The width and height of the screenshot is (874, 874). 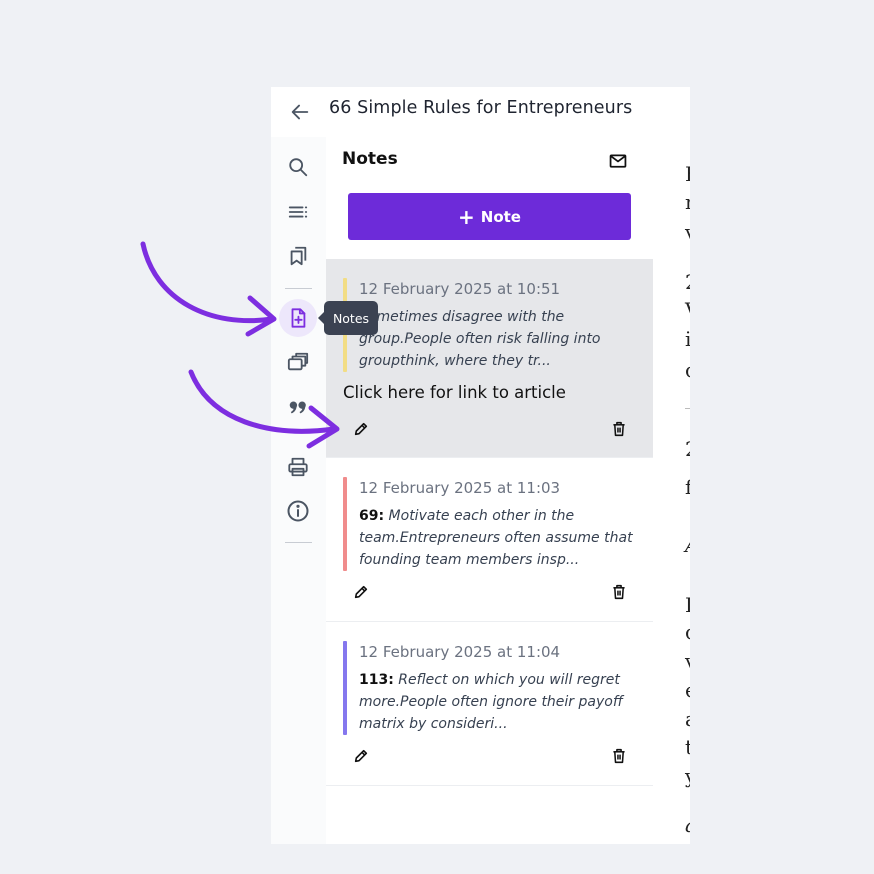 I want to click on back-button, so click(x=300, y=112).